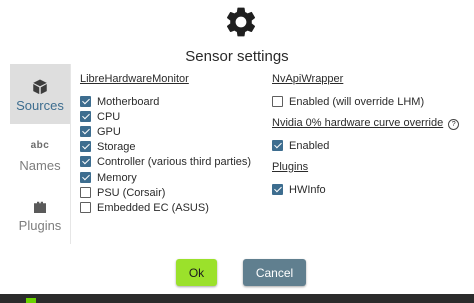 Image resolution: width=474 pixels, height=303 pixels. I want to click on checkbox-row-psu: PSU (Corsair), so click(122, 192).